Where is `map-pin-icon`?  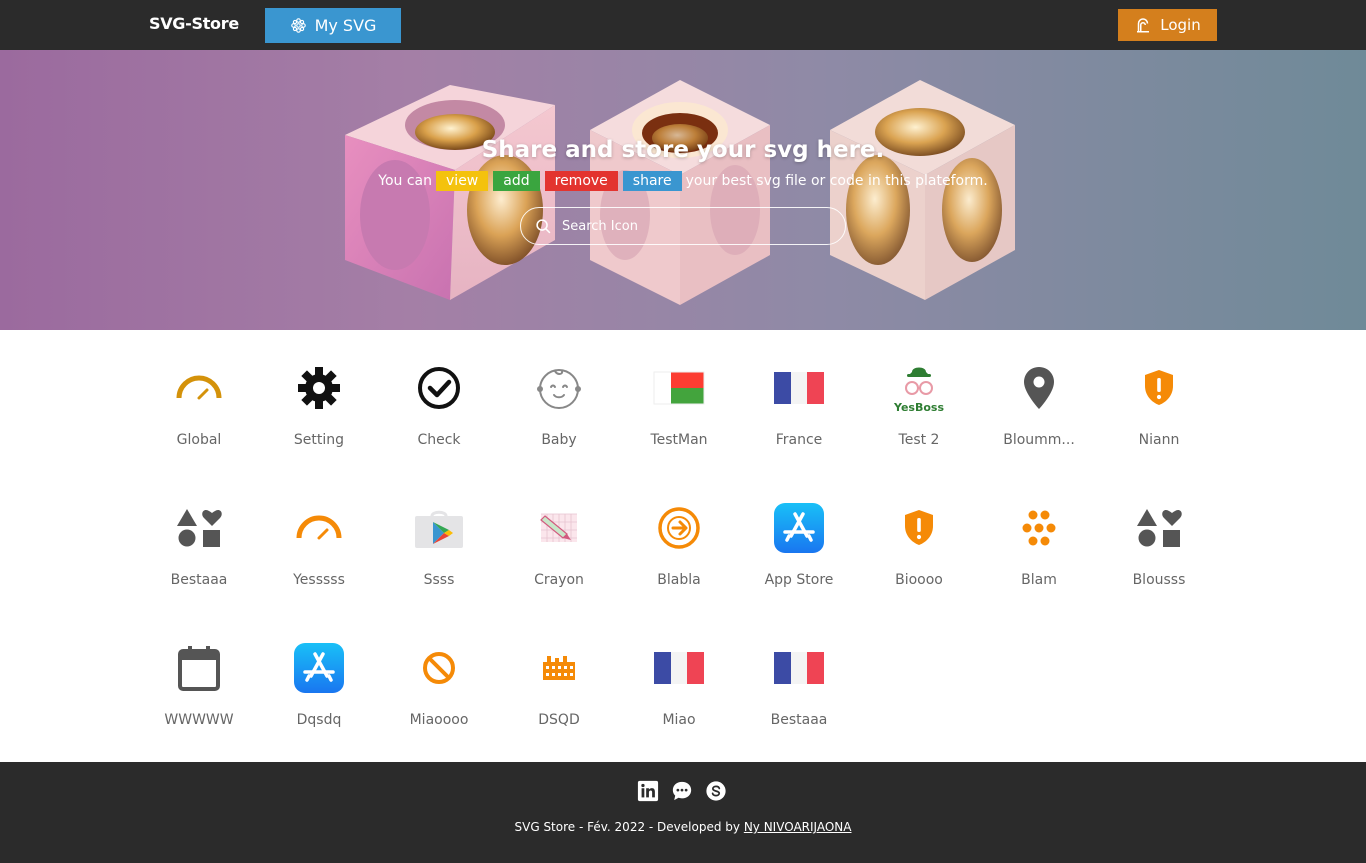 map-pin-icon is located at coordinates (1039, 388).